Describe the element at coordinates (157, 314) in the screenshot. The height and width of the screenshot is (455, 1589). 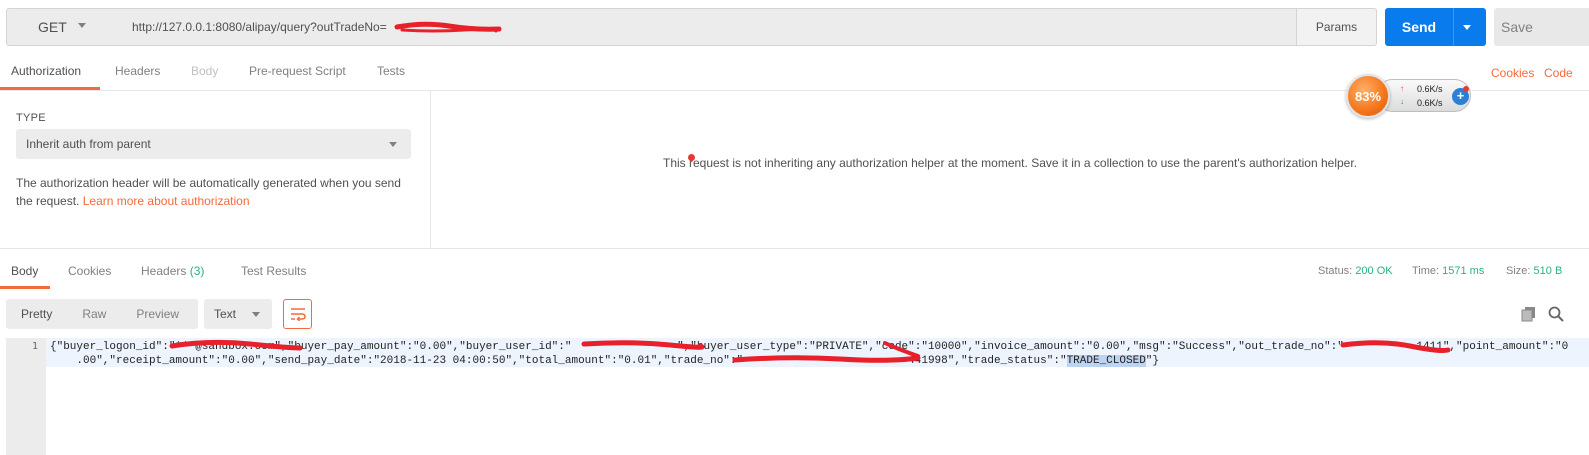
I see `preview-button: Preview` at that location.